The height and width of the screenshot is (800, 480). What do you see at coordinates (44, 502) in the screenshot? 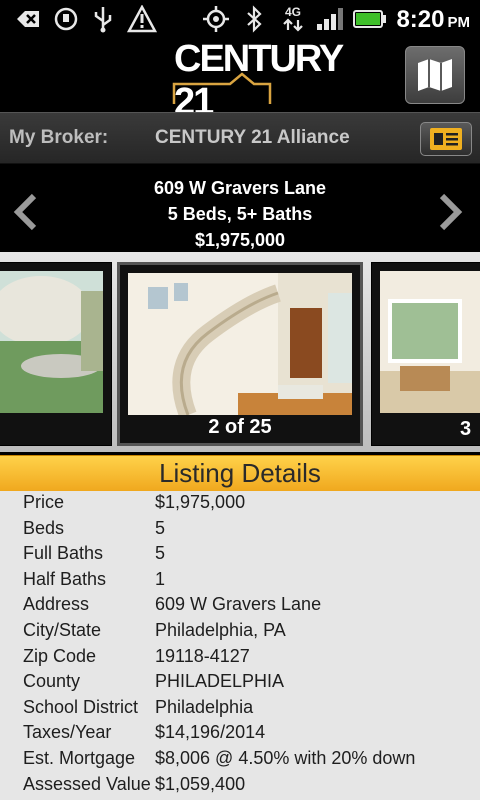
I see `detail-label: Price` at bounding box center [44, 502].